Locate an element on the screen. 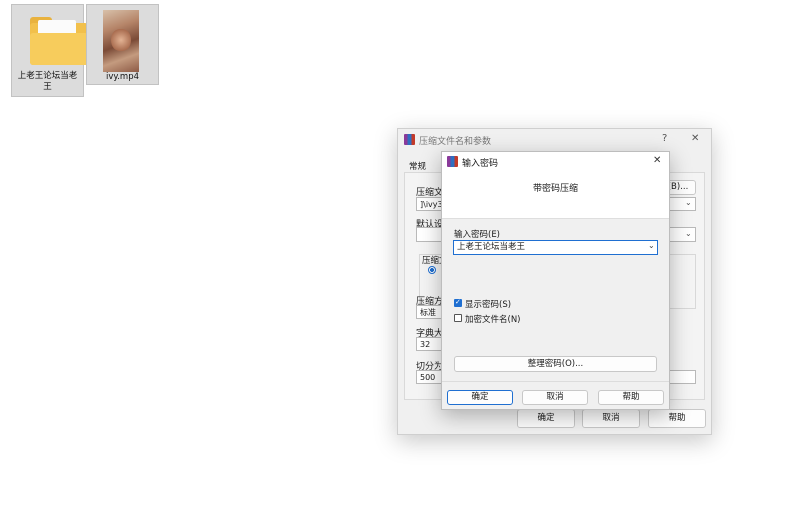 The width and height of the screenshot is (800, 517). folder-label-line1: 上老王论坛当老 is located at coordinates (47, 76).